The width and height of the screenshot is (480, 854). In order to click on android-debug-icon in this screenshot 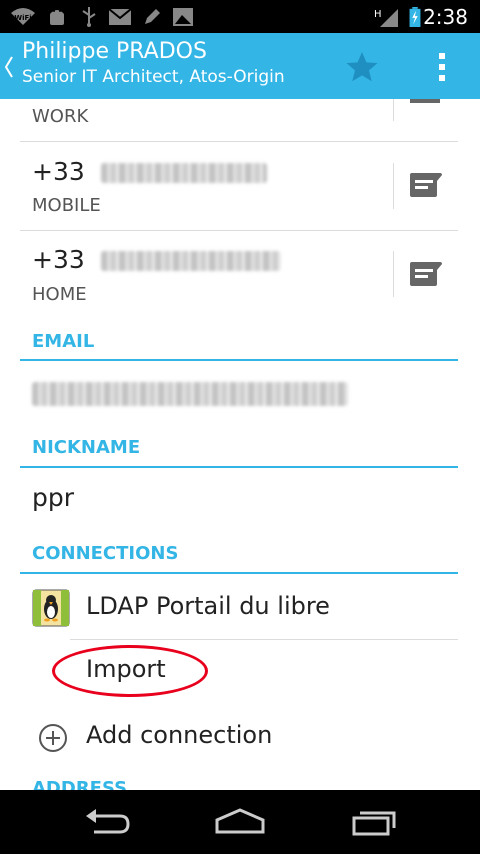, I will do `click(57, 17)`.